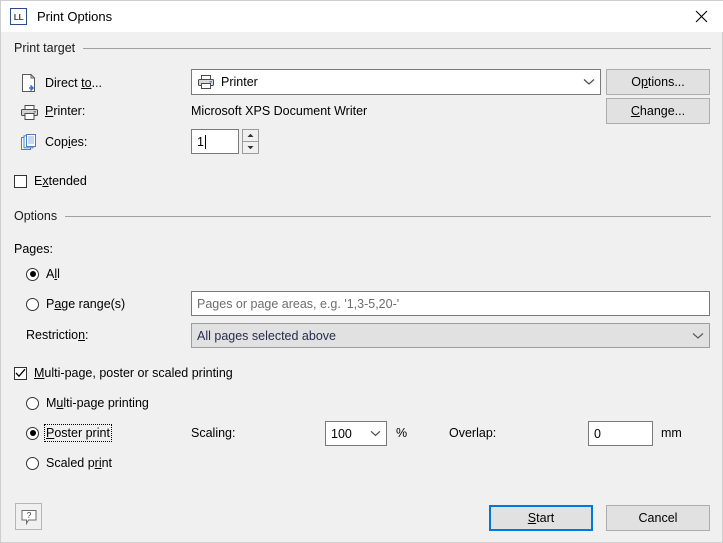  Describe the element at coordinates (396, 82) in the screenshot. I see `direct-to-combobox: Printer` at that location.